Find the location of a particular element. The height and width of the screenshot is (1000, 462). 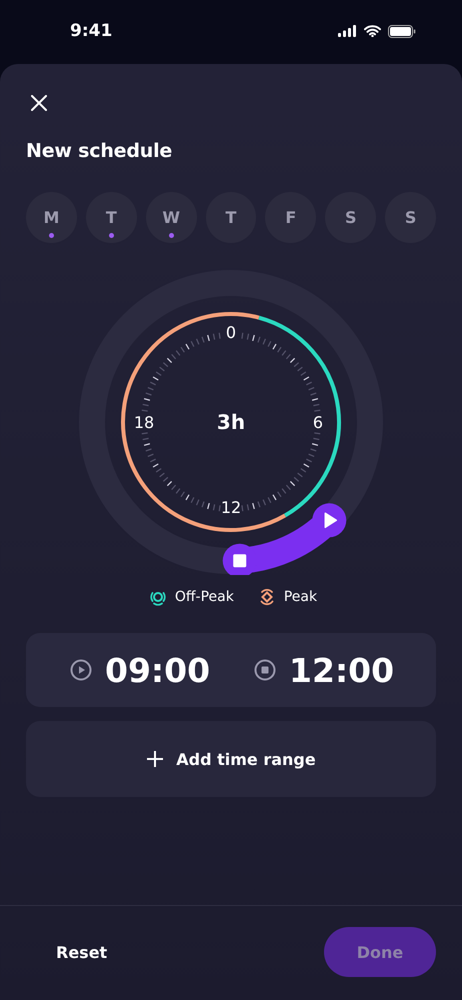

hour-label: 12 is located at coordinates (231, 507).